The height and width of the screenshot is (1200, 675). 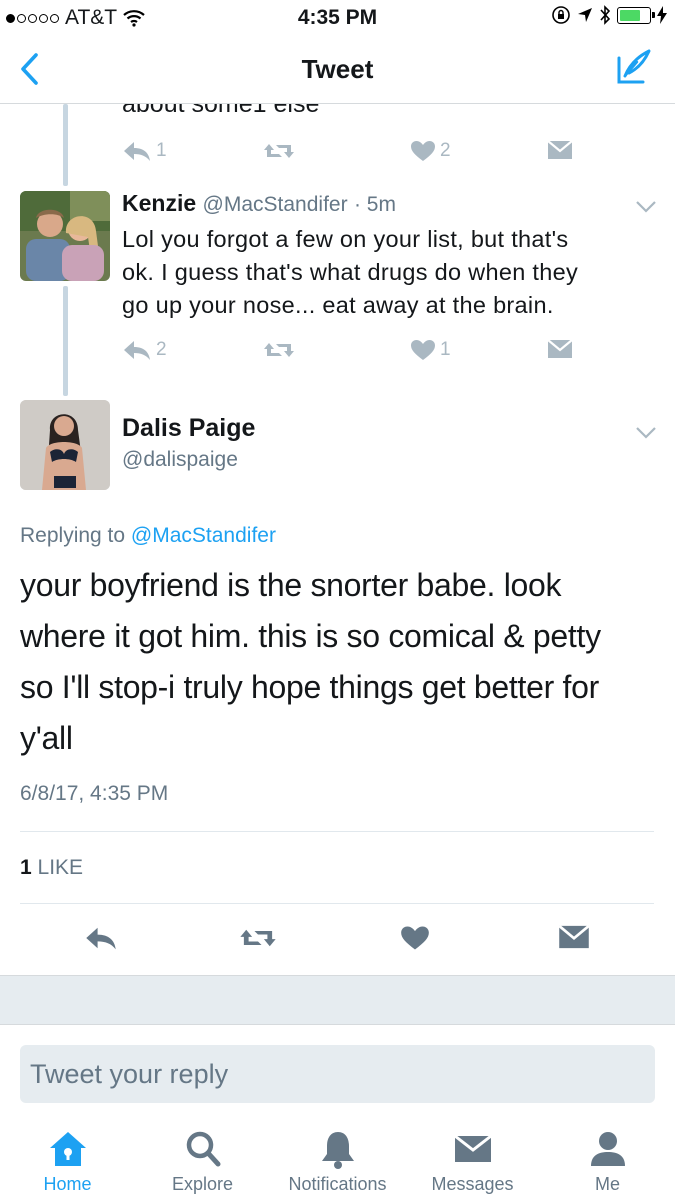 I want to click on compose-tweet-icon, so click(x=634, y=67).